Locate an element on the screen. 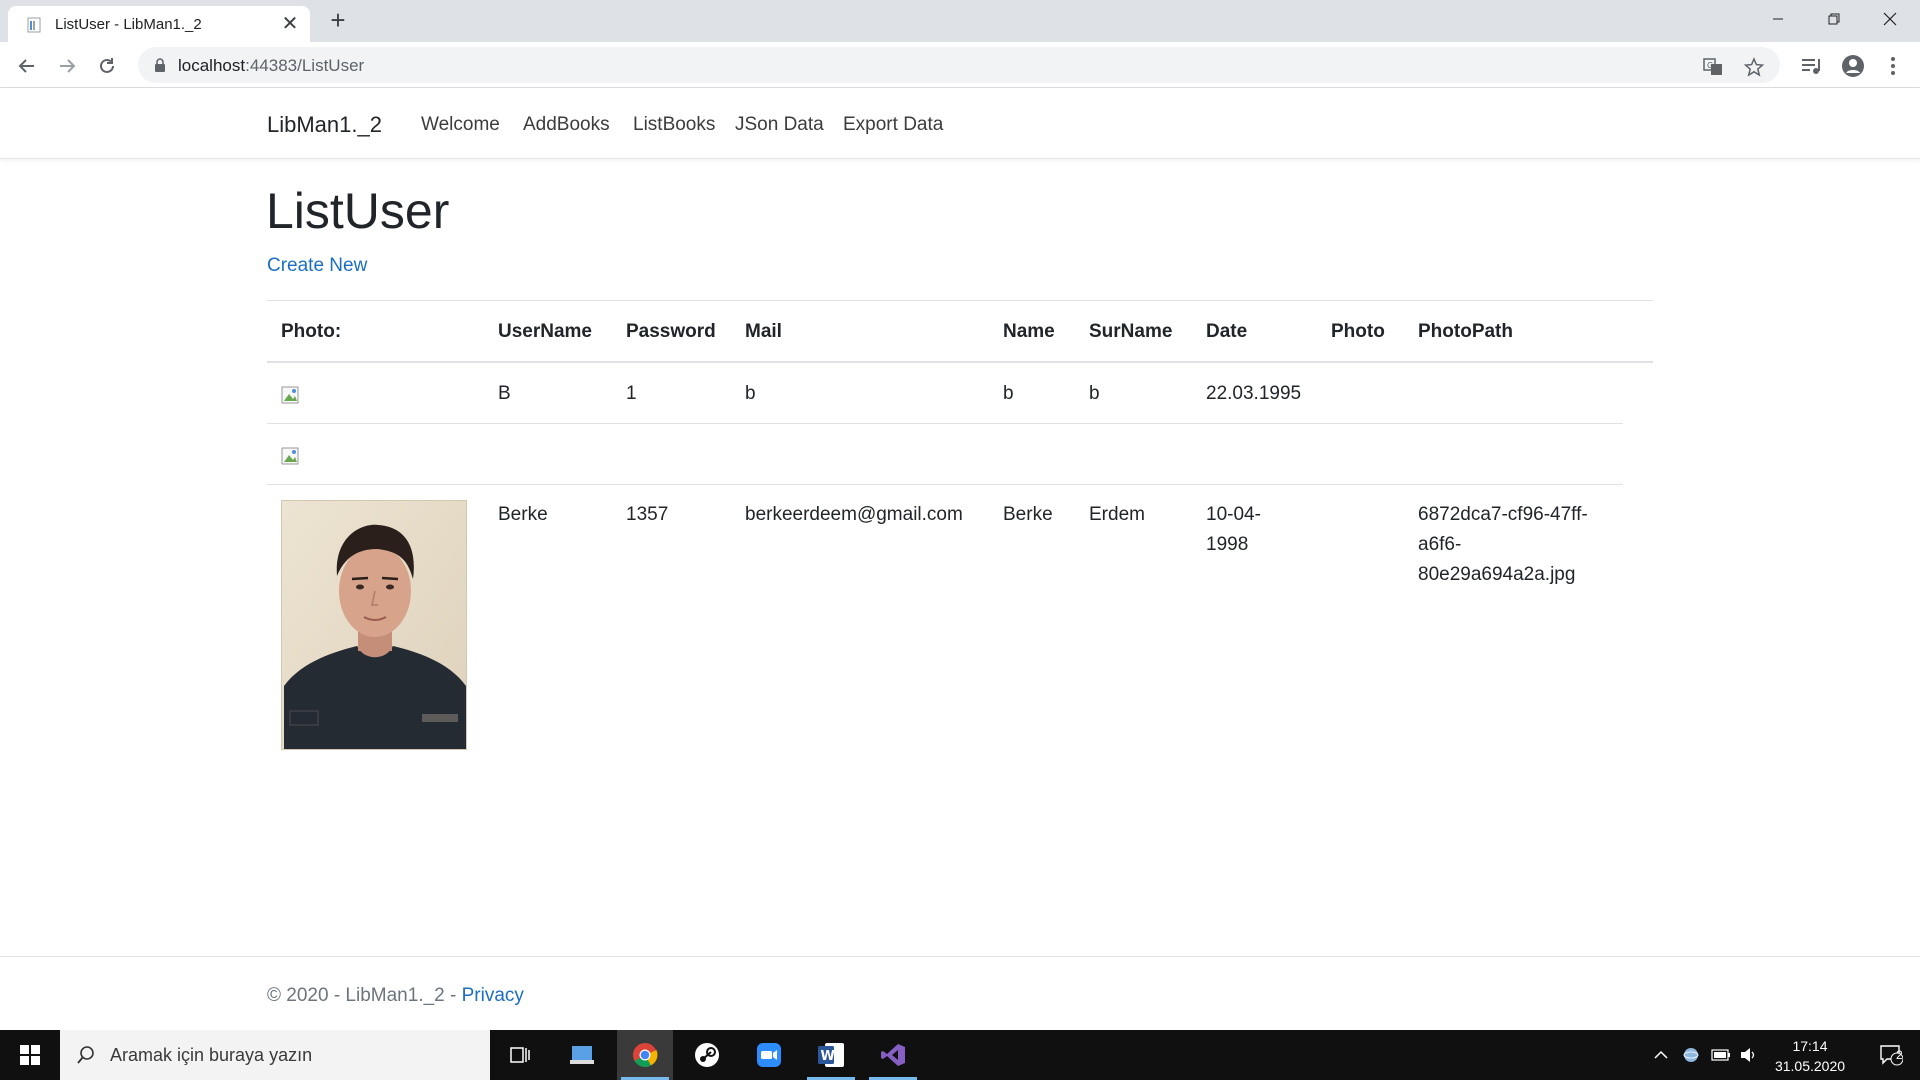  footer-copyright: © 2020 - LibMan1._2 - is located at coordinates (364, 995).